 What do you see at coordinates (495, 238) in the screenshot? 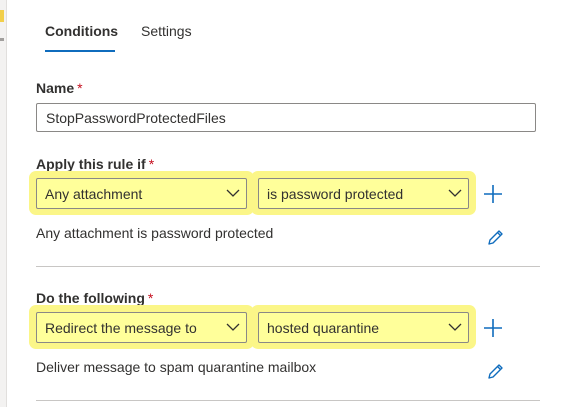
I see `edit-condition-pencil-icon` at bounding box center [495, 238].